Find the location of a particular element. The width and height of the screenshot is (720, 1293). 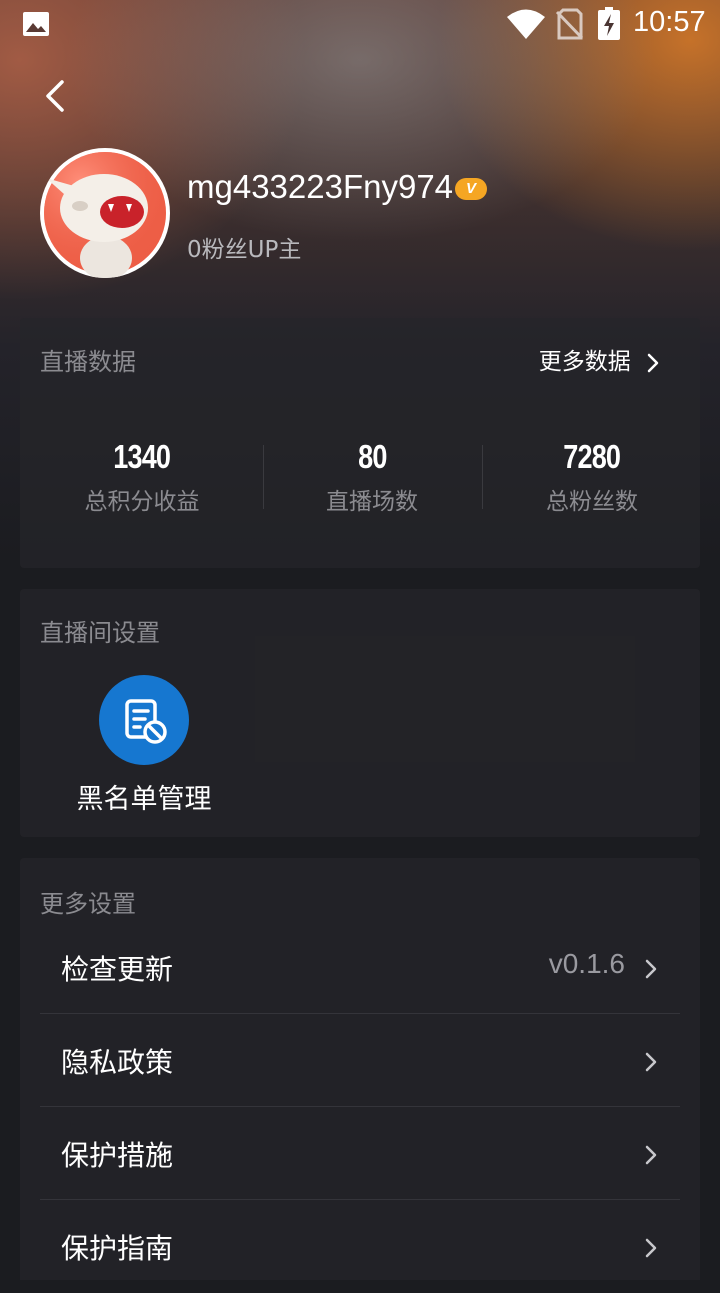

version-value: v0.1.6 is located at coordinates (586, 963).